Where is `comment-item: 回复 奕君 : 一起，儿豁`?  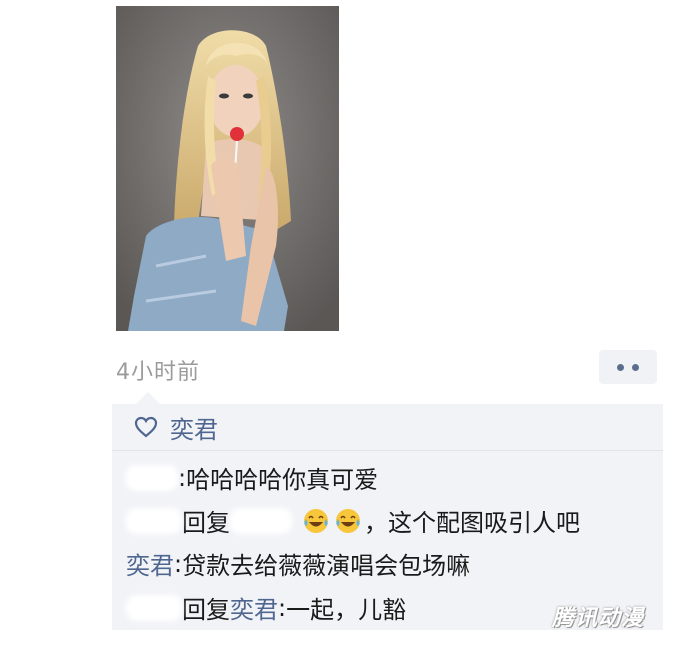
comment-item: 回复 奕君 : 一起，儿豁 is located at coordinates (266, 607).